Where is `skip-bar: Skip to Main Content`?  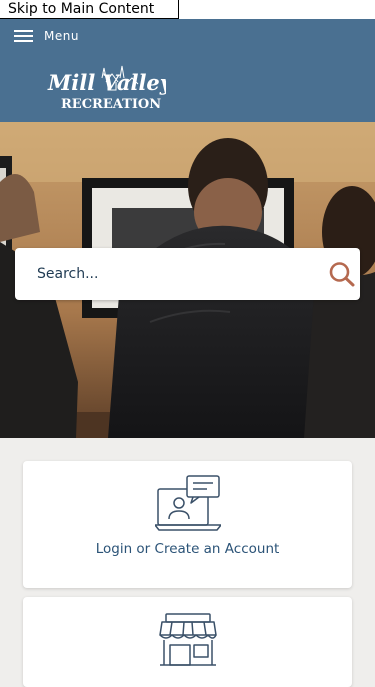
skip-bar: Skip to Main Content is located at coordinates (187, 9).